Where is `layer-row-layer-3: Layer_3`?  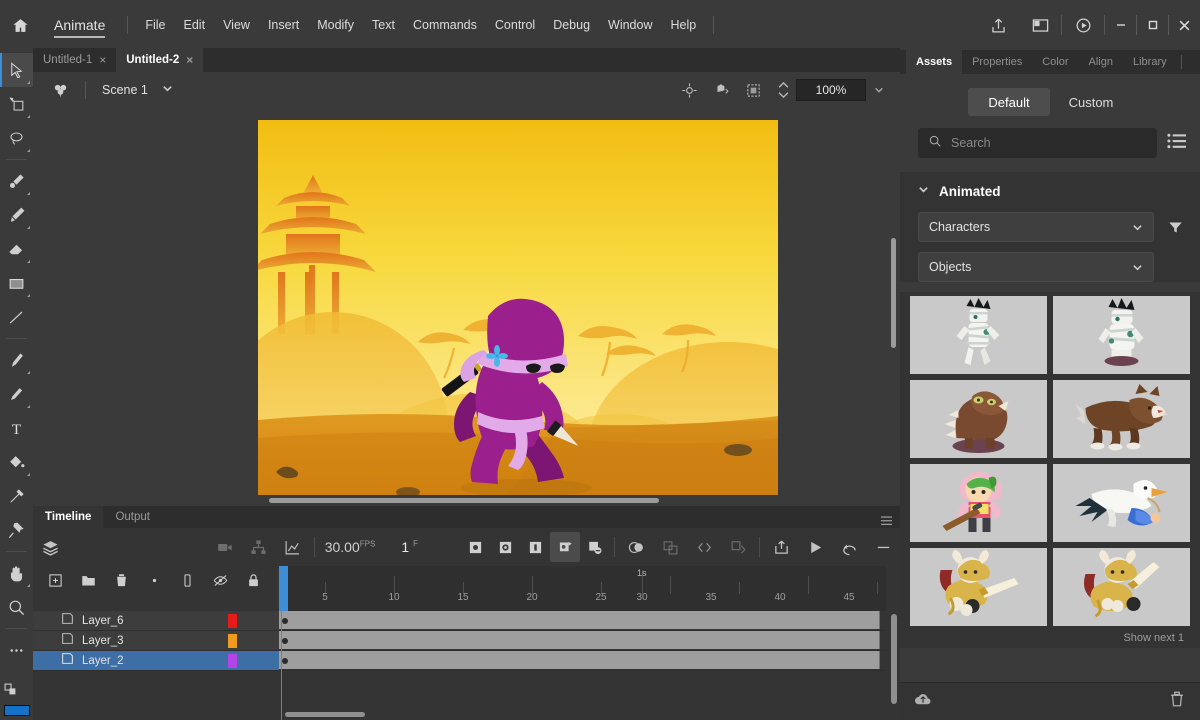
layer-row-layer-3: Layer_3 is located at coordinates (156, 641).